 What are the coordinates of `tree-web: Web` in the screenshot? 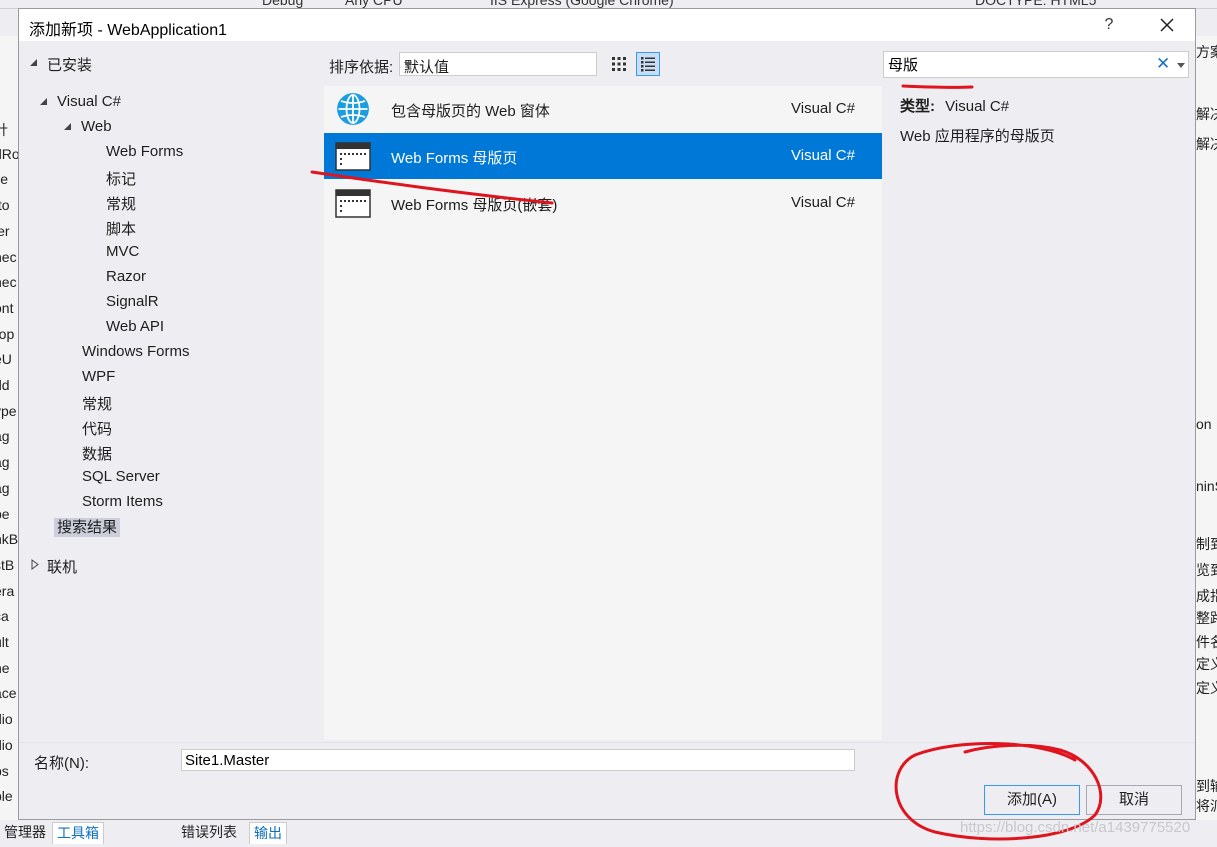 It's located at (87, 126).